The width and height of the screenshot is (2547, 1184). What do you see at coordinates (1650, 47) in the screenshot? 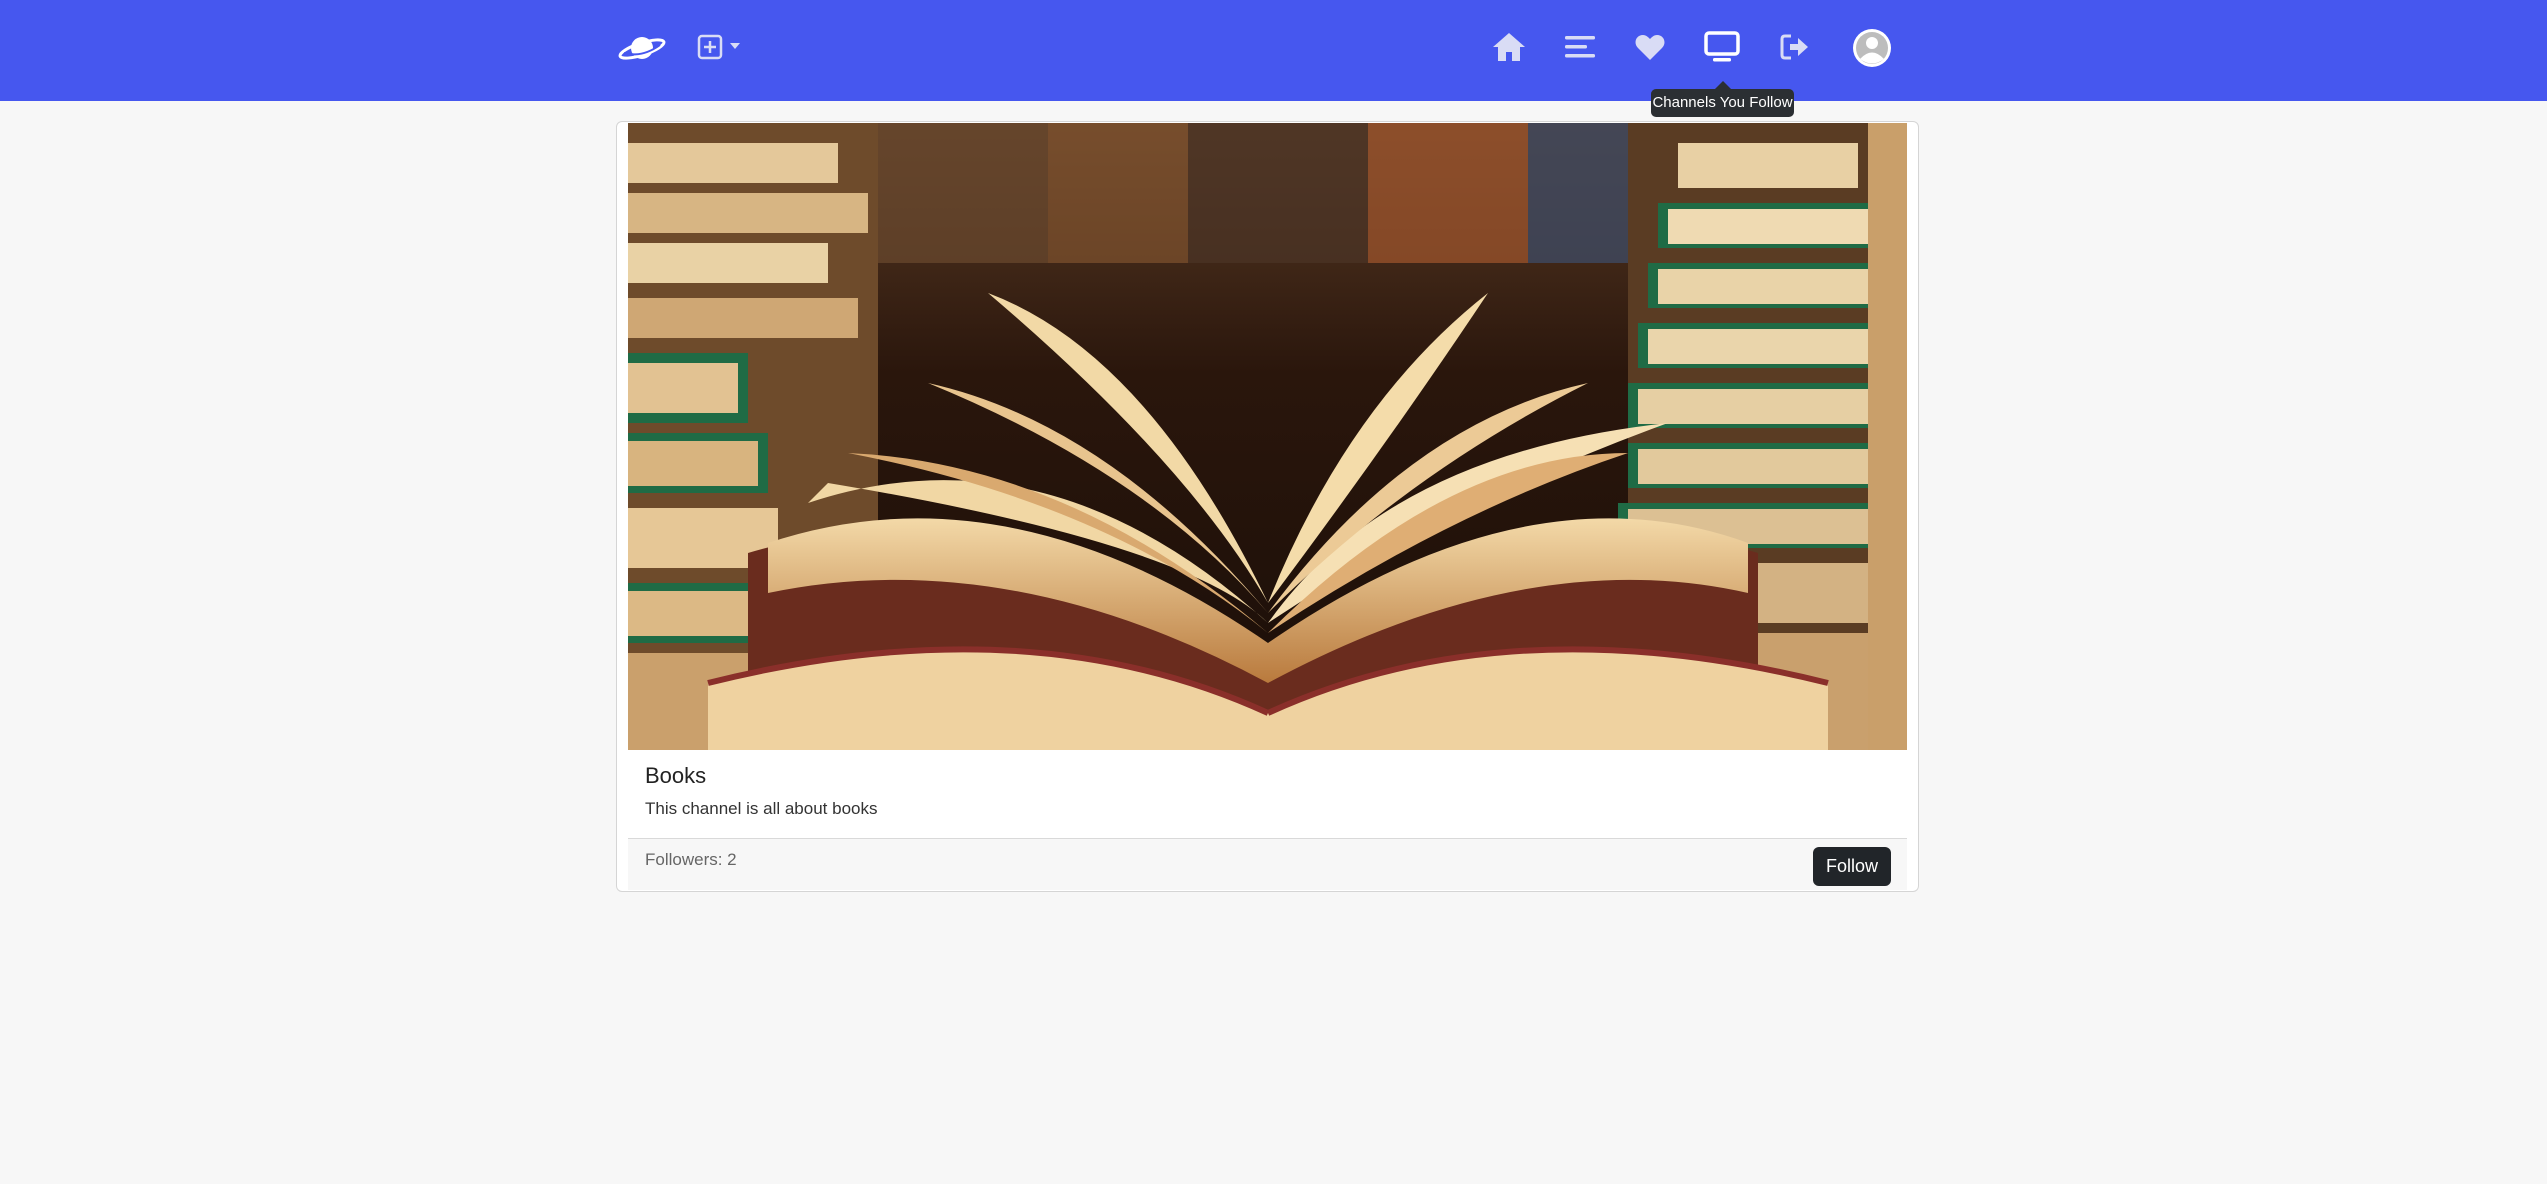
I see `heart-icon` at bounding box center [1650, 47].